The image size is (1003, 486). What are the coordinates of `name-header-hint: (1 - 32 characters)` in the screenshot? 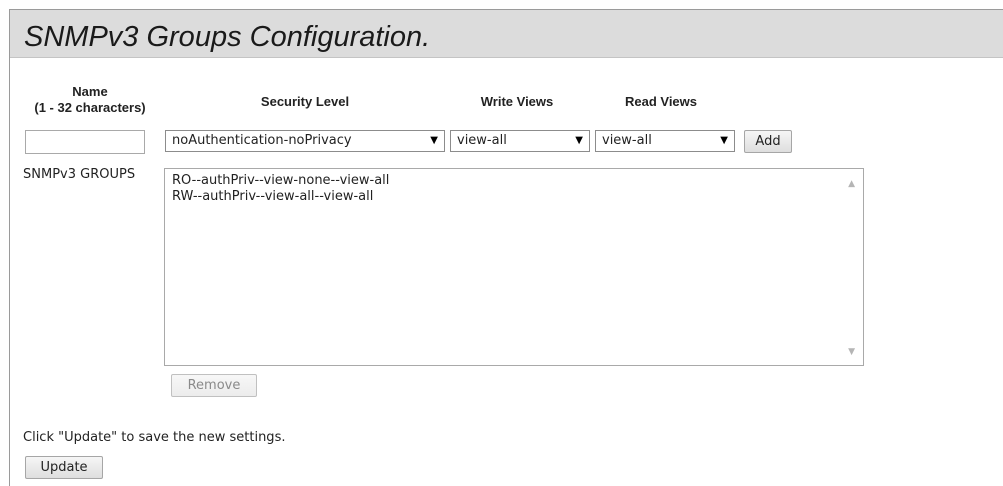 It's located at (90, 107).